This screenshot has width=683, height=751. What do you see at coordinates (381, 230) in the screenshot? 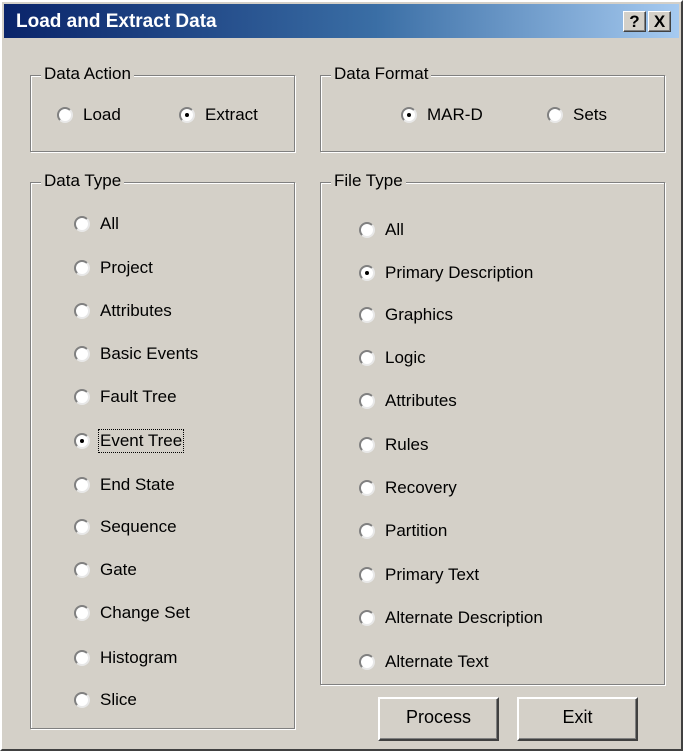
I see `radio-file-all: All` at bounding box center [381, 230].